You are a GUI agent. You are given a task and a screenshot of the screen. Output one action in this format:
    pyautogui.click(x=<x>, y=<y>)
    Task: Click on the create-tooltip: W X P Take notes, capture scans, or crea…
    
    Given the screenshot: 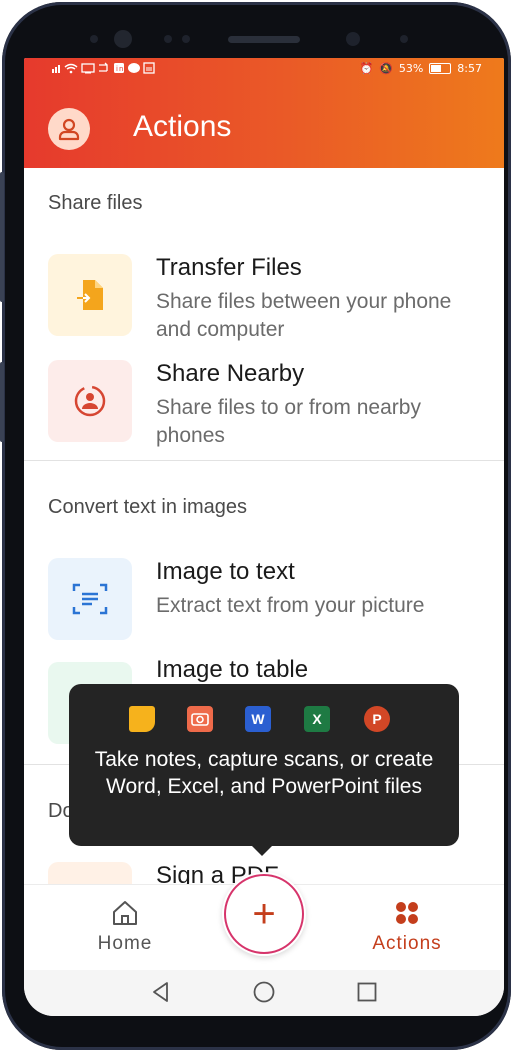 What is the action you would take?
    pyautogui.click(x=264, y=770)
    